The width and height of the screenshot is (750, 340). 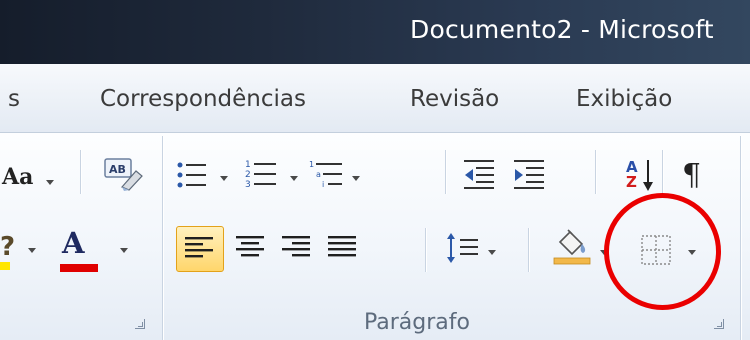 I want to click on font-color-label: A, so click(x=73, y=243).